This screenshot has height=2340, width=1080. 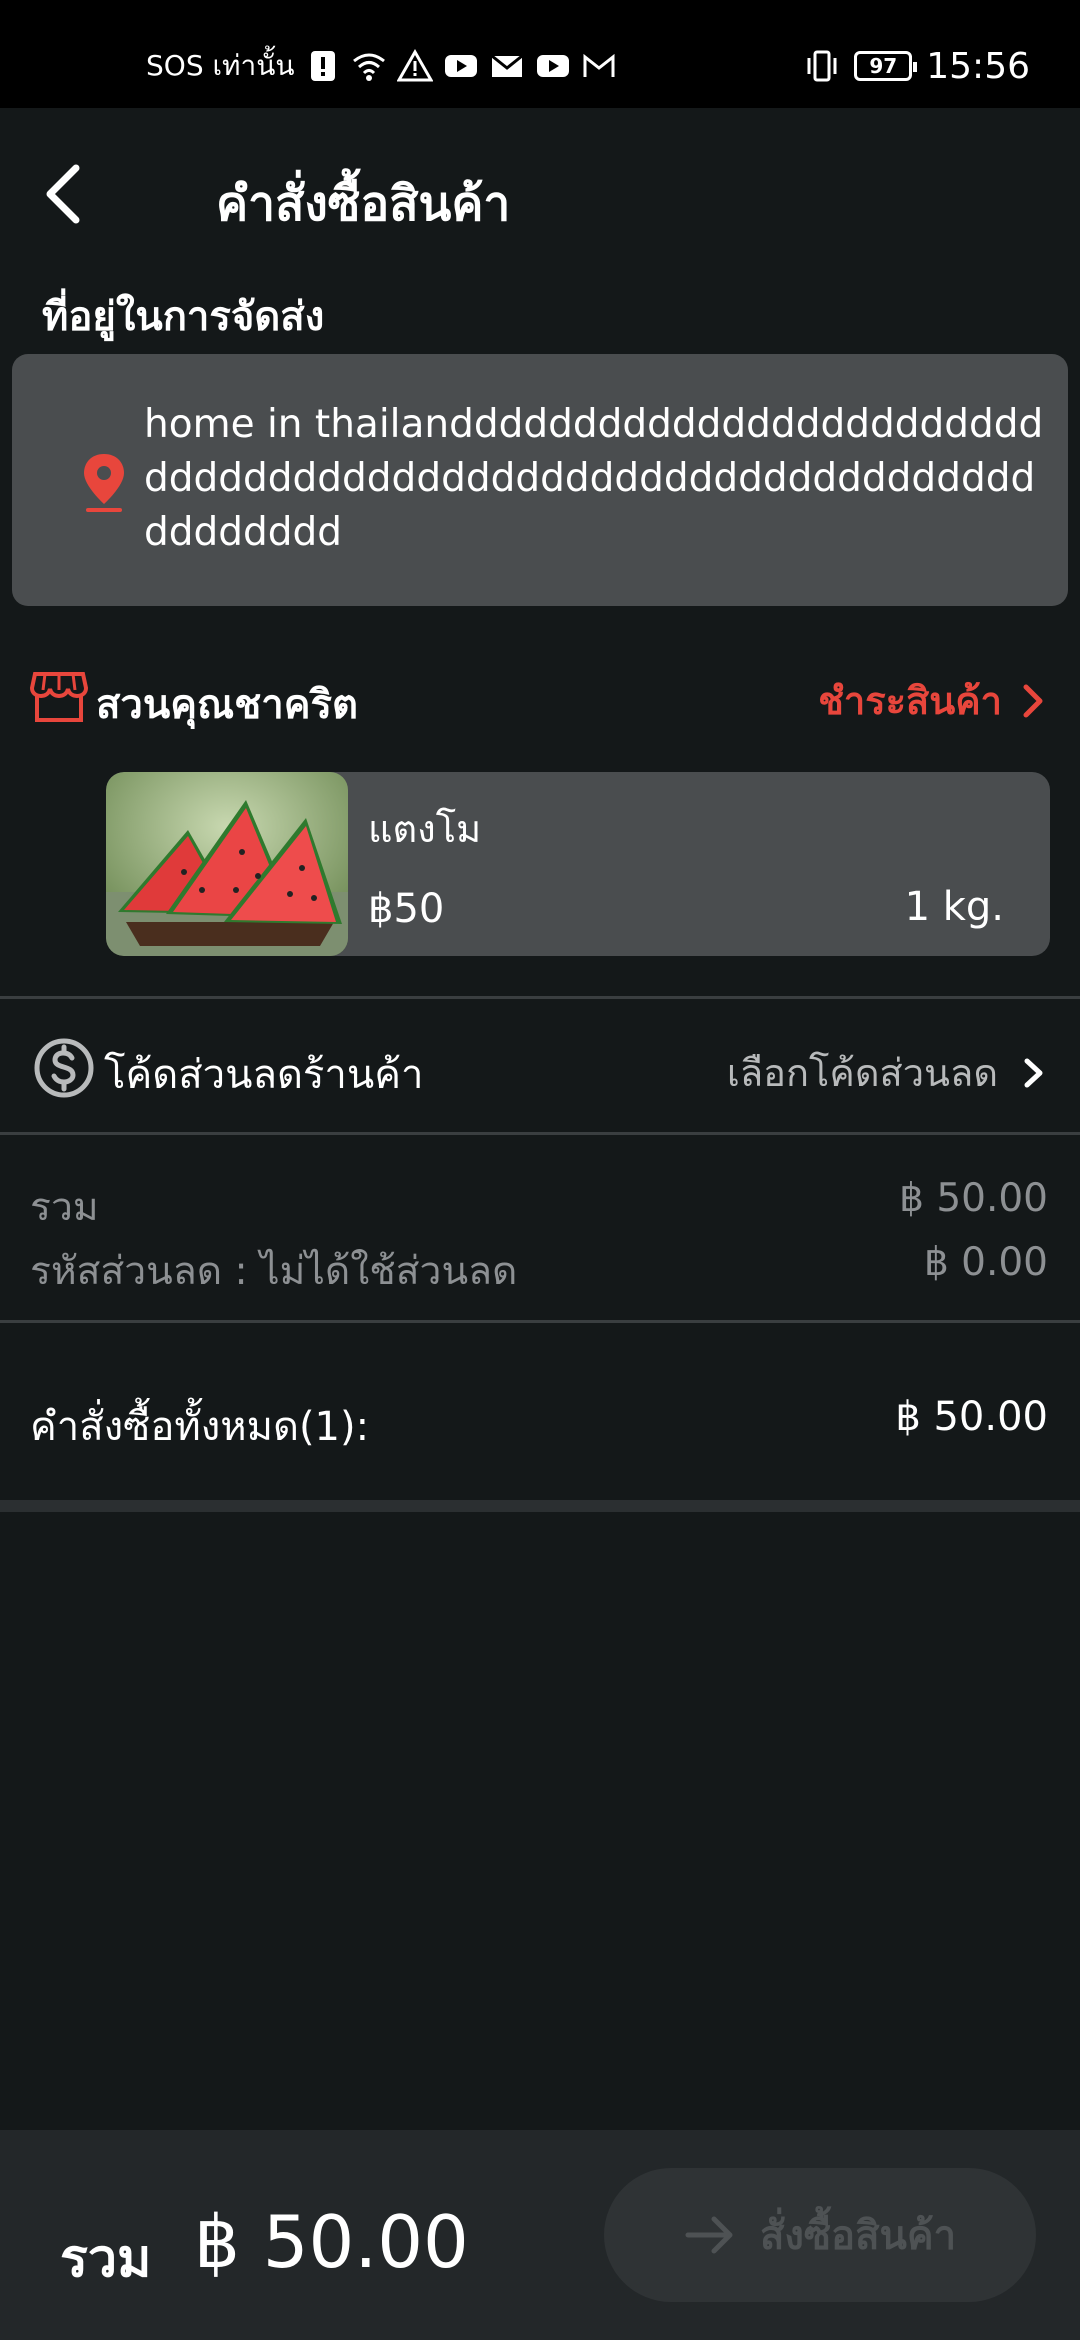 What do you see at coordinates (858, 2236) in the screenshot?
I see `place-order-label: สั่งซื้อสินค้า` at bounding box center [858, 2236].